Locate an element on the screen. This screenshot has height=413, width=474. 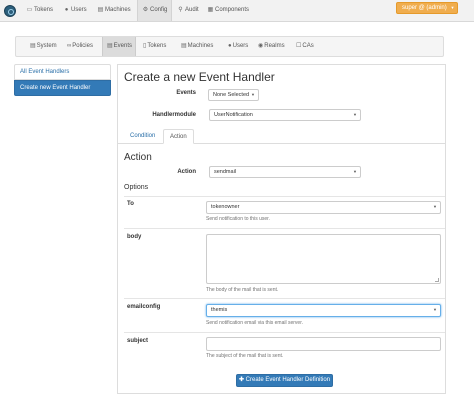
tag-icon: ▭ is located at coordinates (29, 10).